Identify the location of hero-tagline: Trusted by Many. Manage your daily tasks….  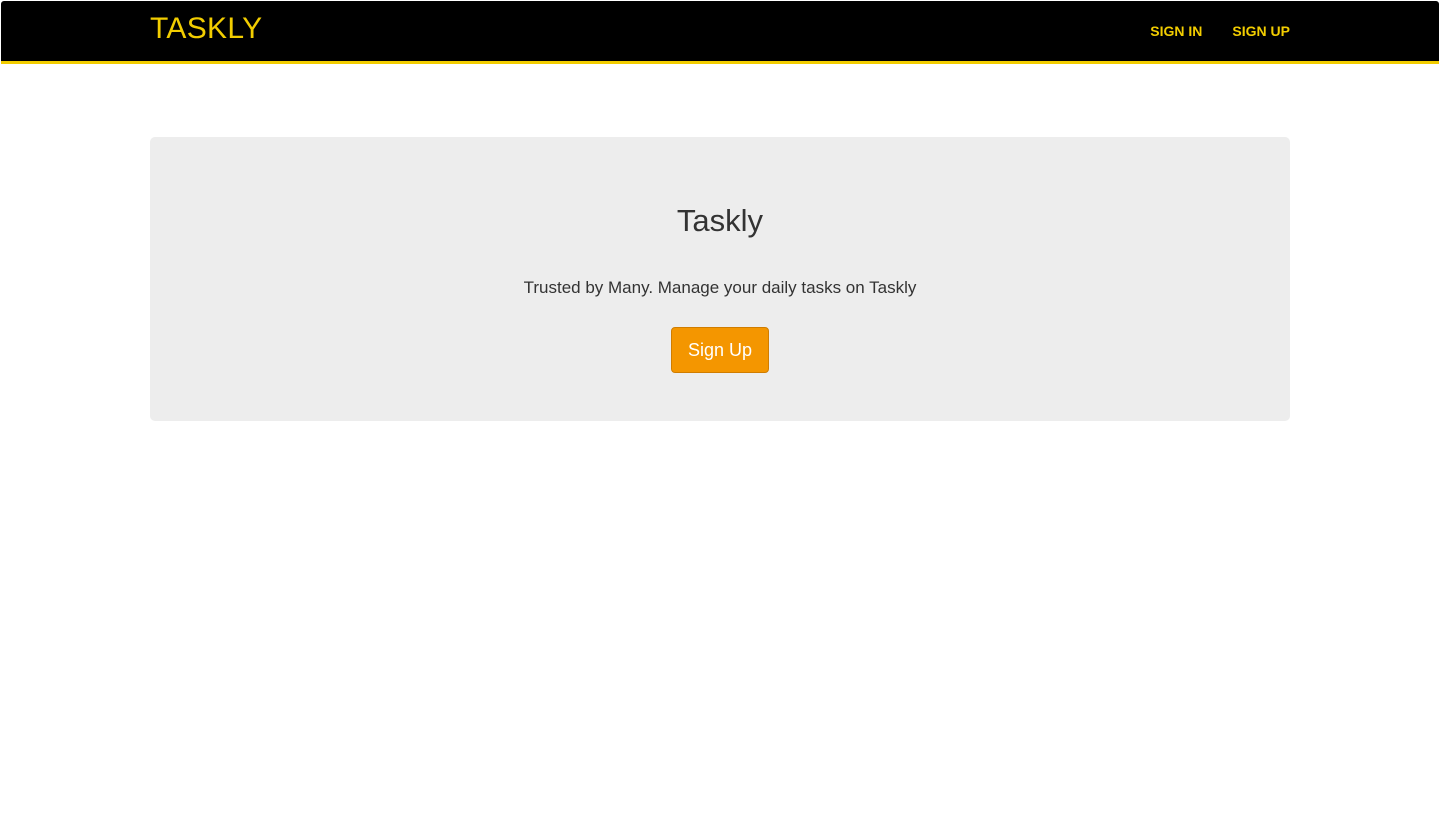
(720, 287).